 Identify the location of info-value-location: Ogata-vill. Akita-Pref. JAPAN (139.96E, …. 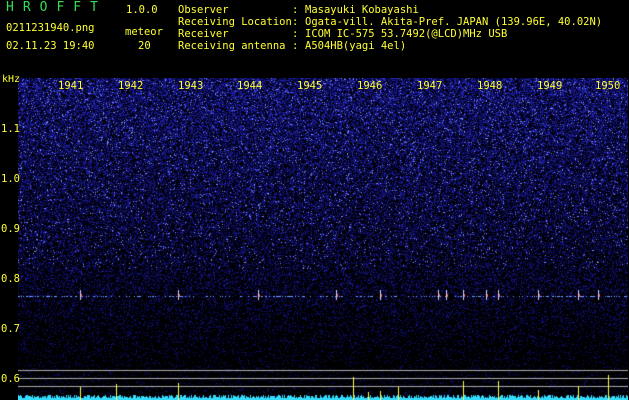
(454, 22).